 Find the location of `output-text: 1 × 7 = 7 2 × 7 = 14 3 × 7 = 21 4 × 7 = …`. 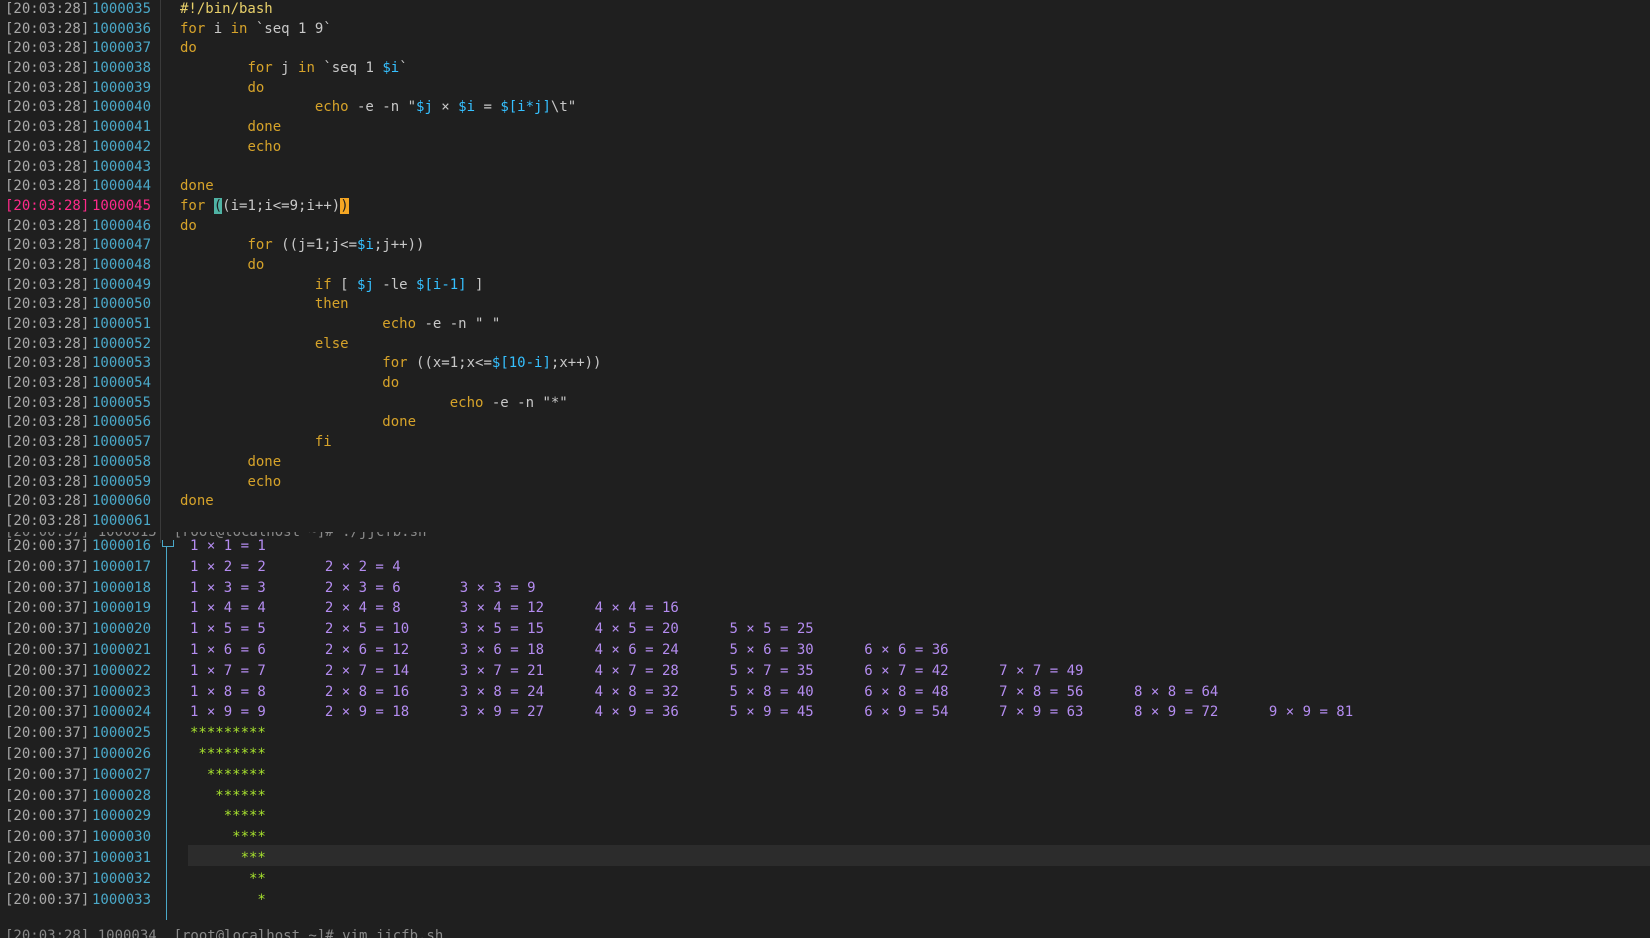

output-text: 1 × 7 = 7 2 × 7 = 14 3 × 7 = 21 4 × 7 = … is located at coordinates (637, 670).